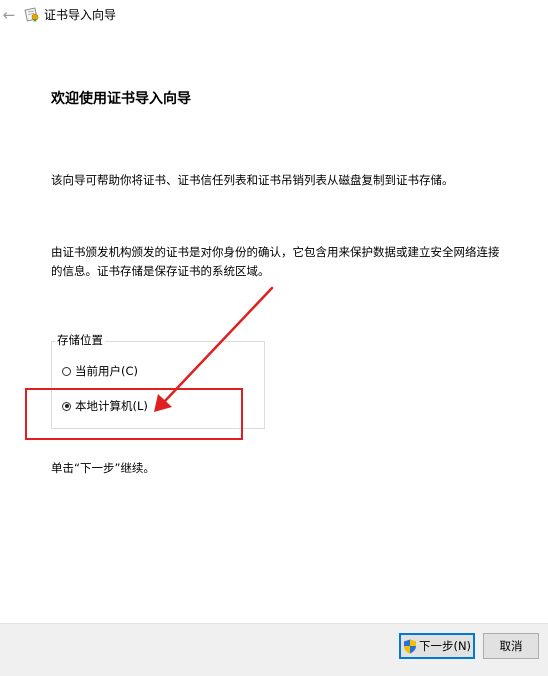  I want to click on window-title: 证书导入向导, so click(80, 15).